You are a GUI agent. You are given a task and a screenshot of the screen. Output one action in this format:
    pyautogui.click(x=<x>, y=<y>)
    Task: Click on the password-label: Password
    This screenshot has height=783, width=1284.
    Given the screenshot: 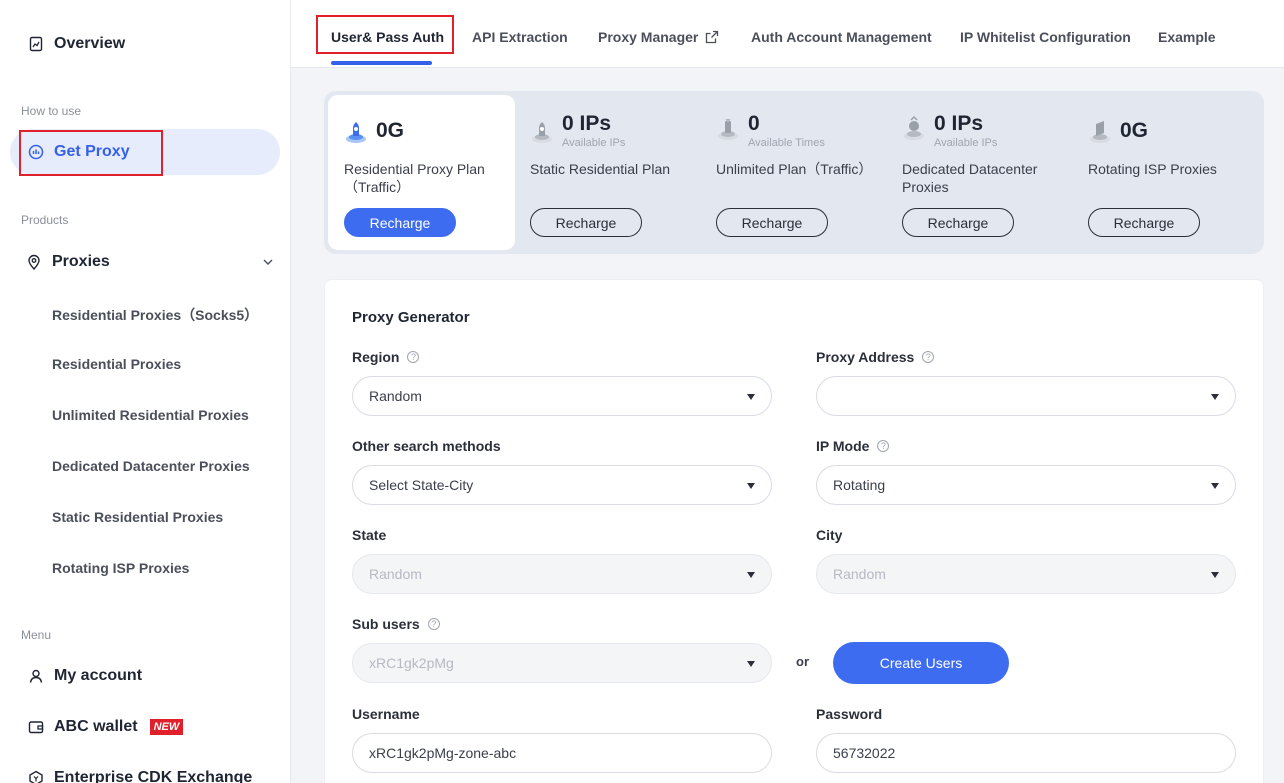 What is the action you would take?
    pyautogui.click(x=849, y=714)
    